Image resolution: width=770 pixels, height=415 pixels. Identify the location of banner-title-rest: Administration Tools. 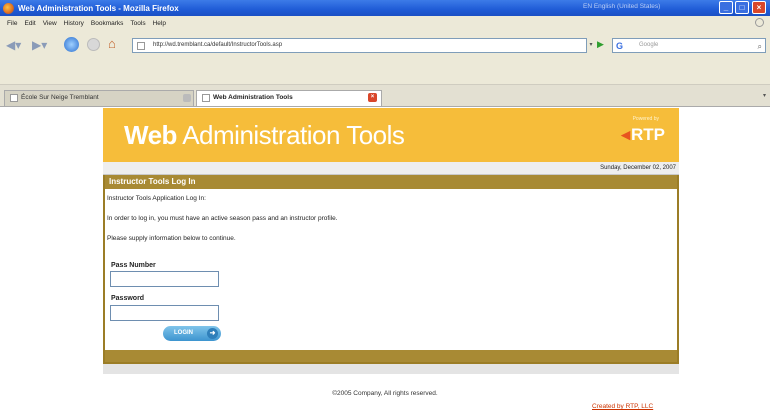
(290, 135).